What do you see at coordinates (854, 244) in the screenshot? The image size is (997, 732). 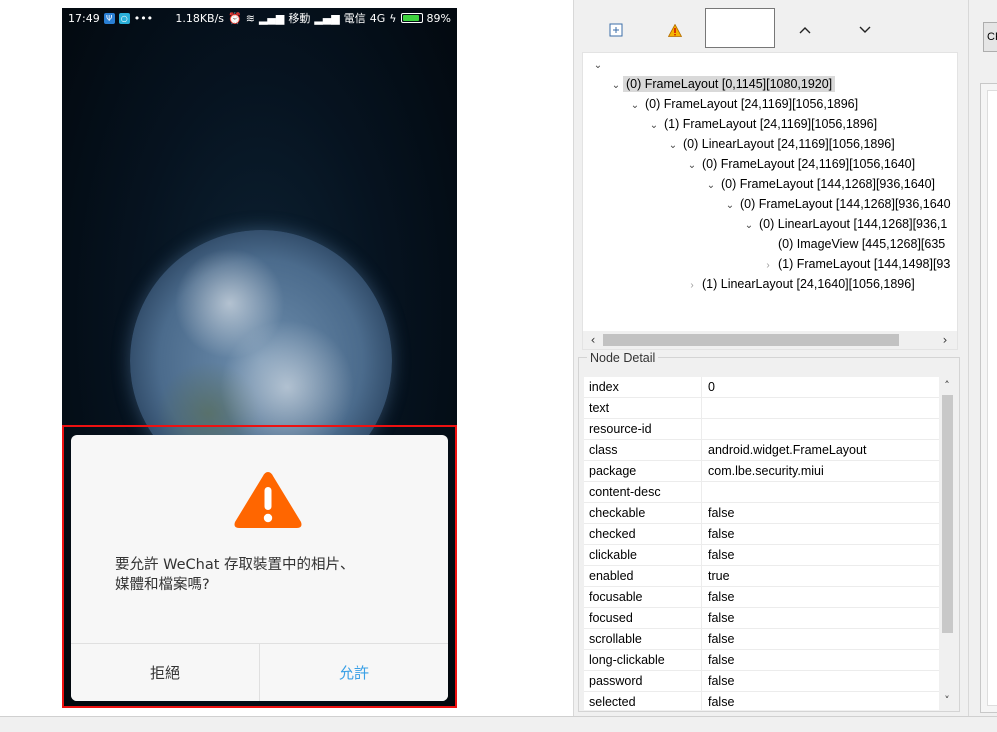 I see `tree-node: (0) ImageView [445,1268][635` at bounding box center [854, 244].